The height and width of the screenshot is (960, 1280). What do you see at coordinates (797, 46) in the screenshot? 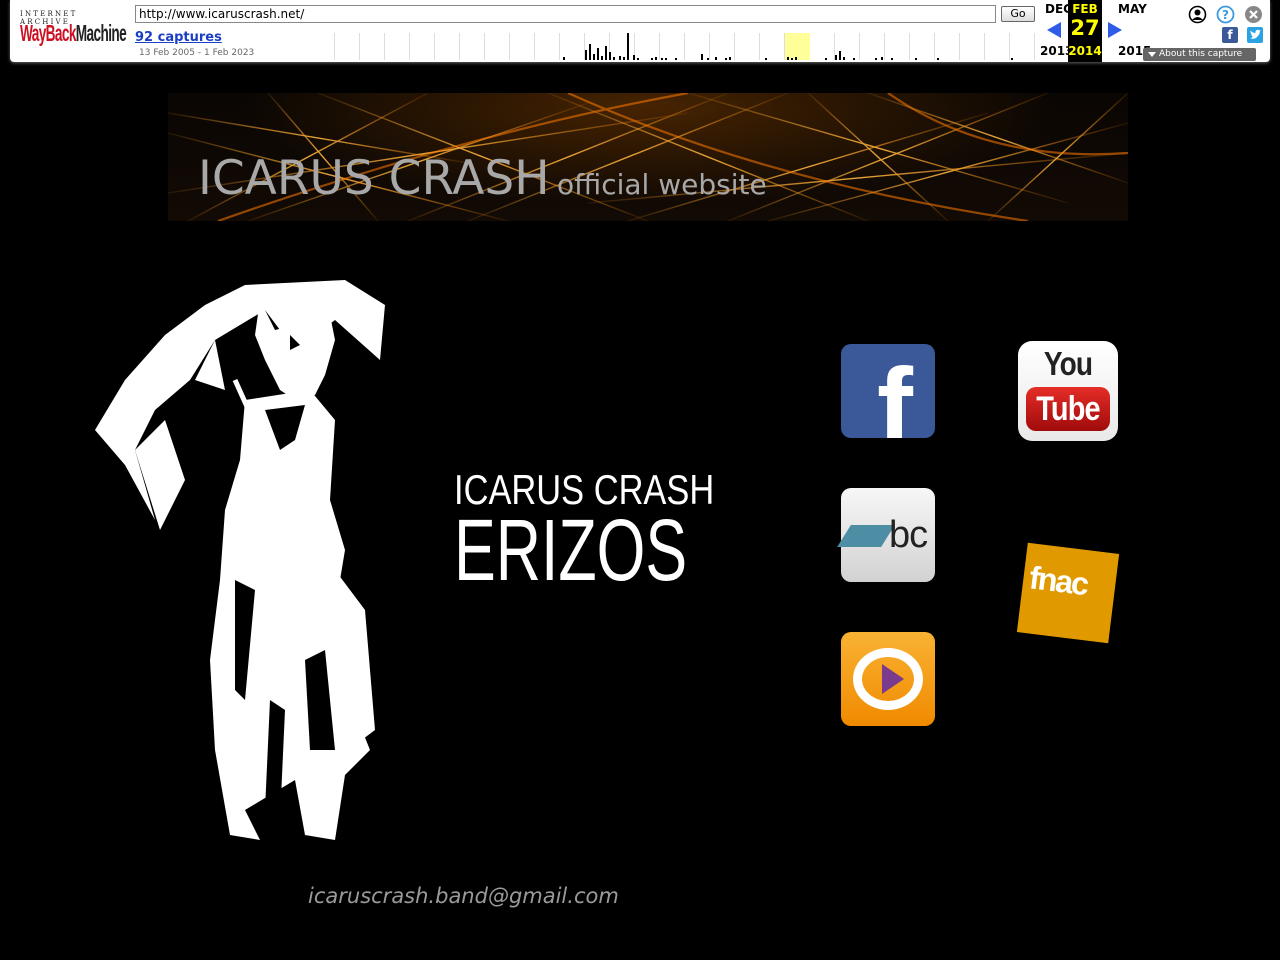
I see `sparkline-current-year` at bounding box center [797, 46].